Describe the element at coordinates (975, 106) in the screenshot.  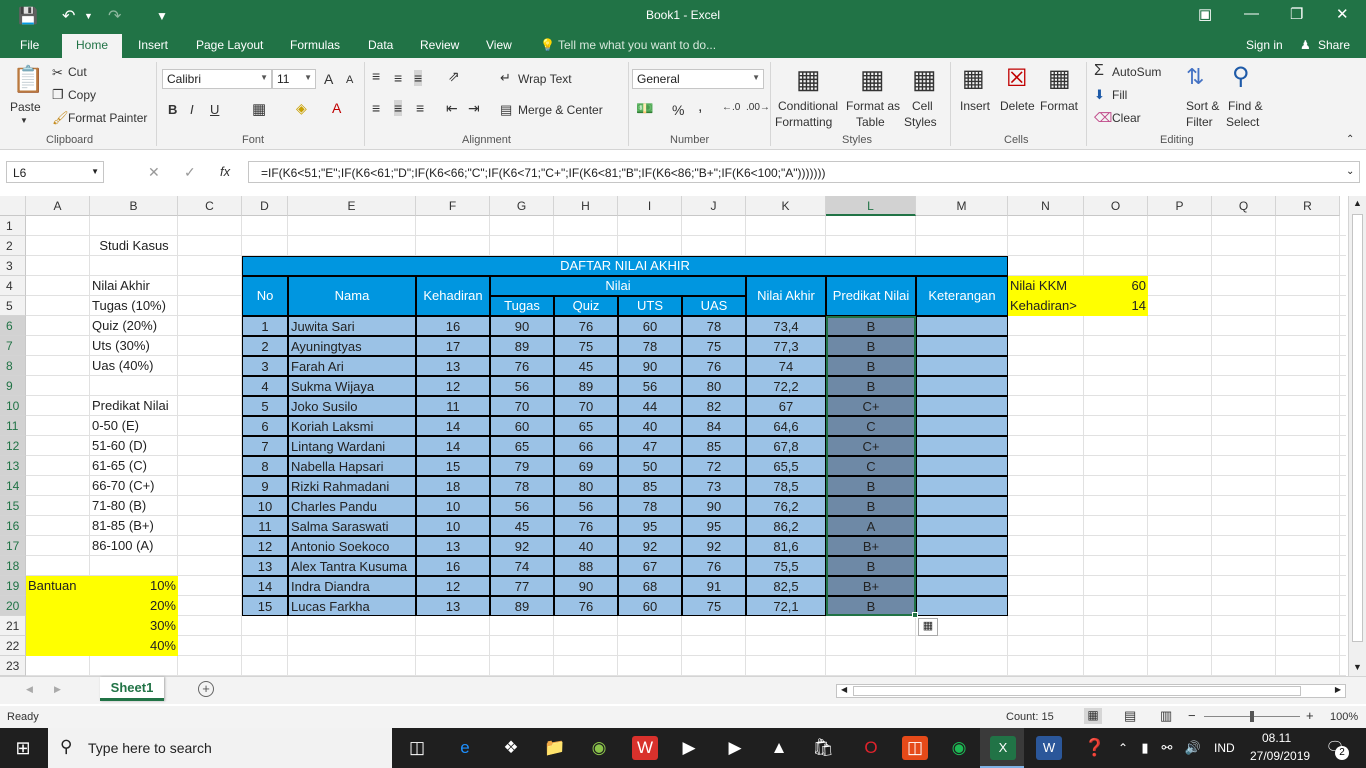
I see `insert-cells-button: Insert` at that location.